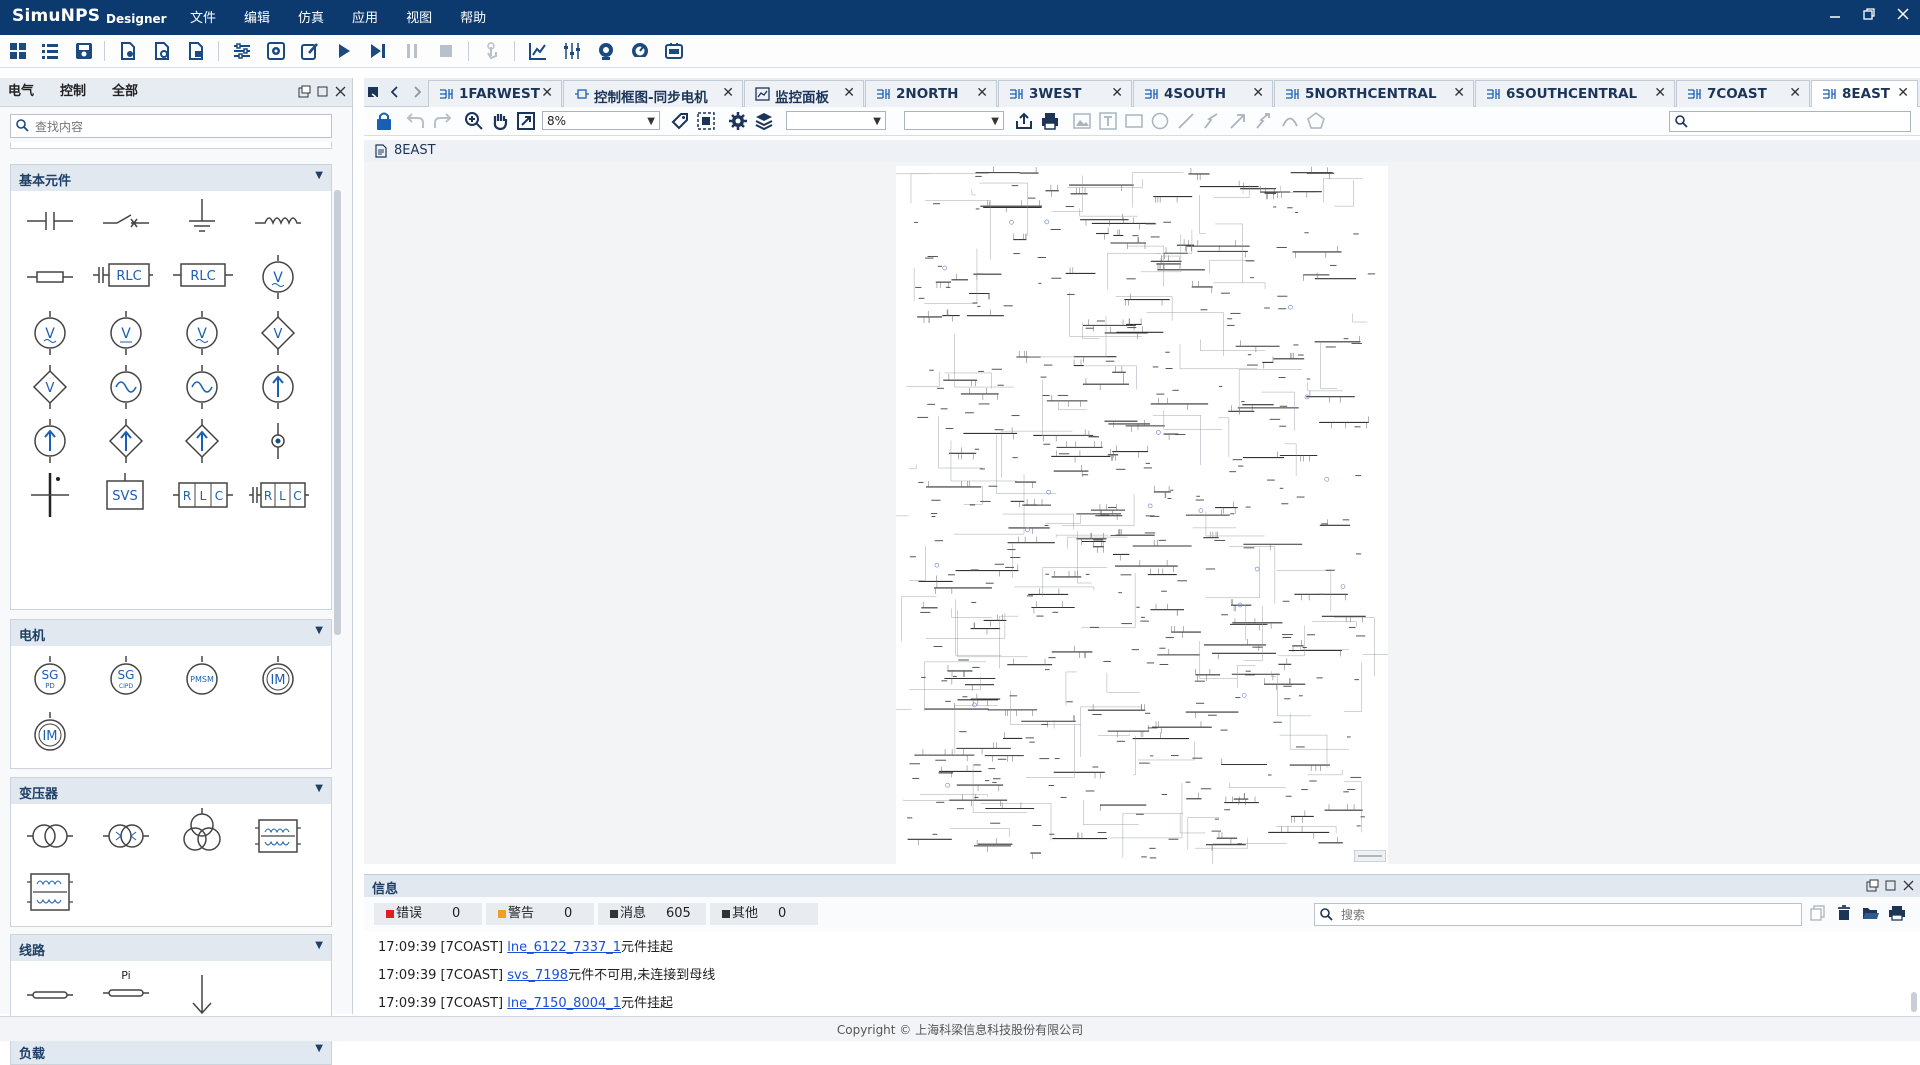 Image resolution: width=1920 pixels, height=1065 pixels. Describe the element at coordinates (538, 51) in the screenshot. I see `chart-icon` at that location.